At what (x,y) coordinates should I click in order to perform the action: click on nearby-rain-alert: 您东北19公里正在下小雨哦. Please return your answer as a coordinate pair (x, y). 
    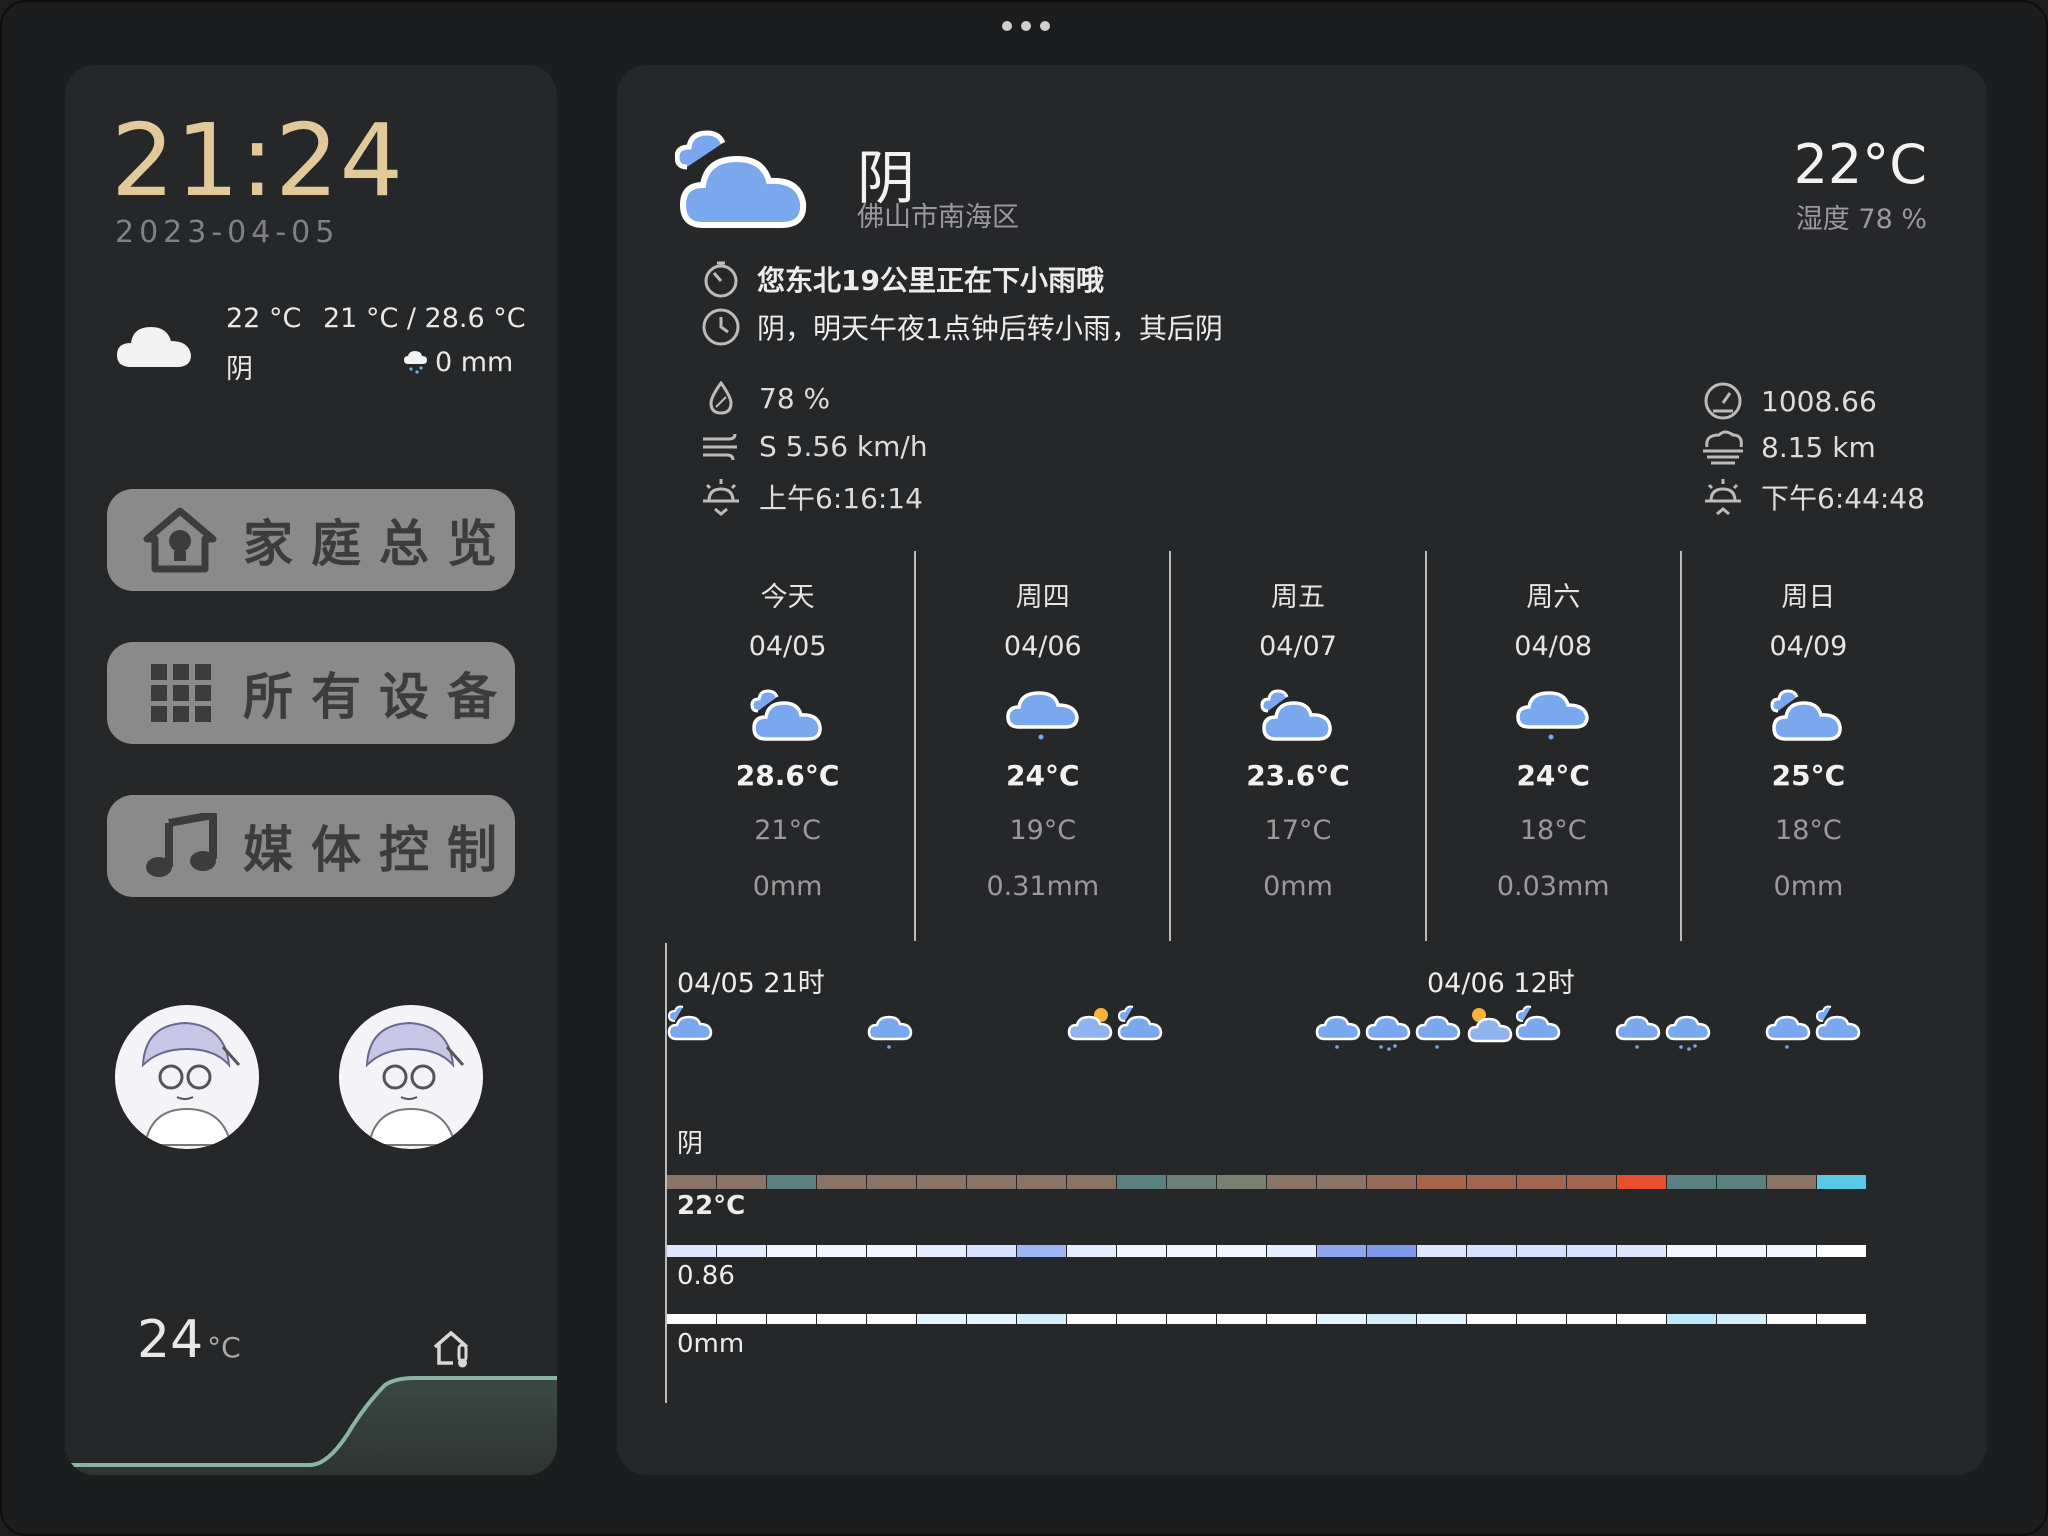
    Looking at the image, I should click on (900, 279).